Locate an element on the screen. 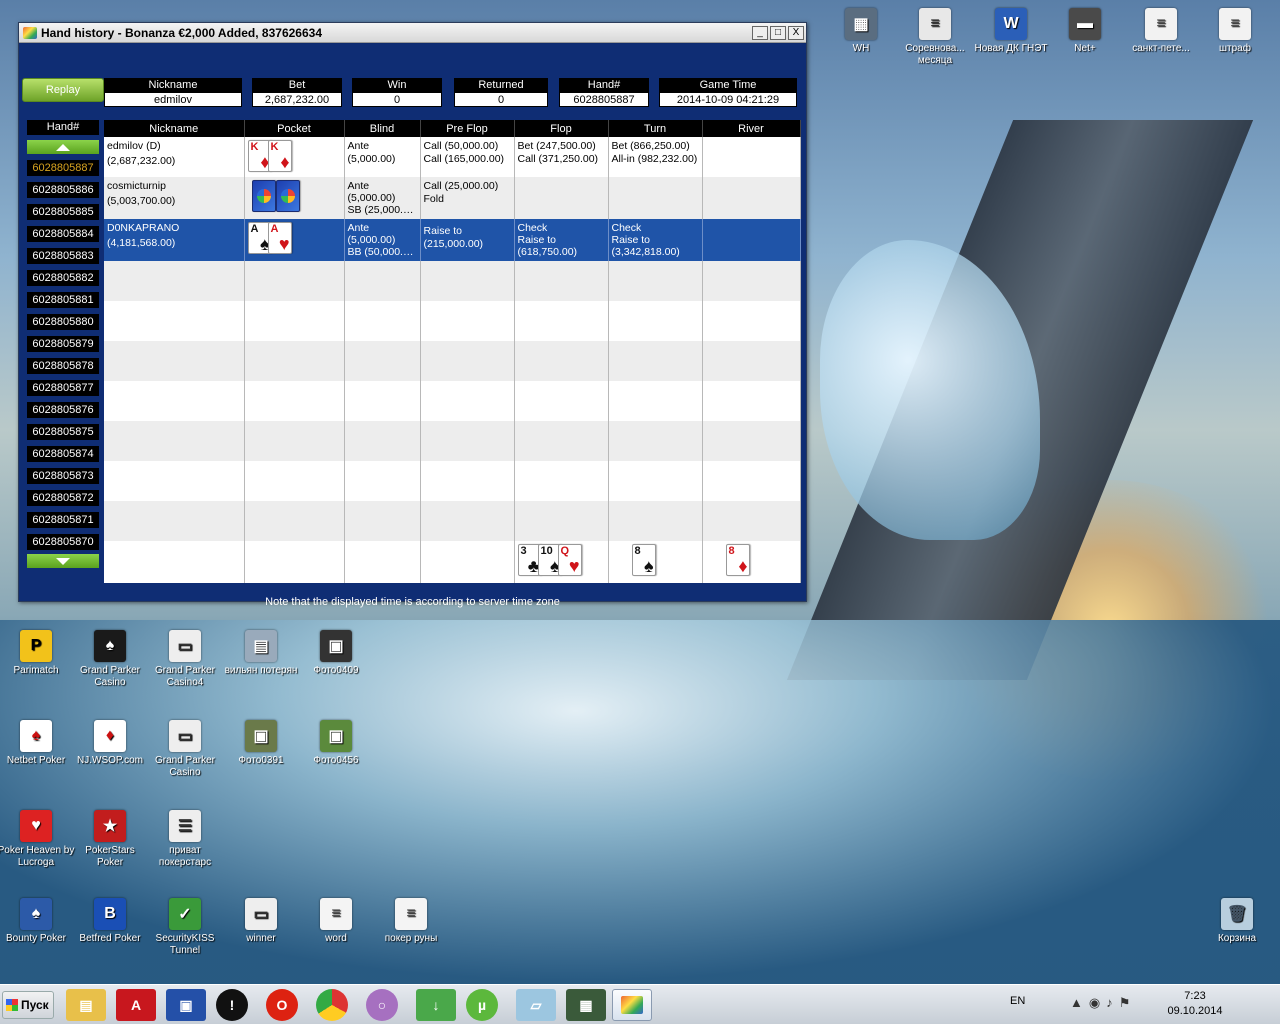 This screenshot has height=1024, width=1280. river-cell is located at coordinates (751, 198).